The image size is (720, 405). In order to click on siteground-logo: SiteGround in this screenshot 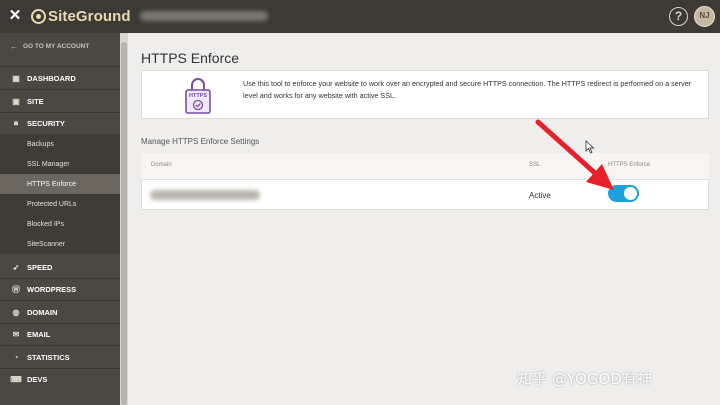, I will do `click(81, 16)`.